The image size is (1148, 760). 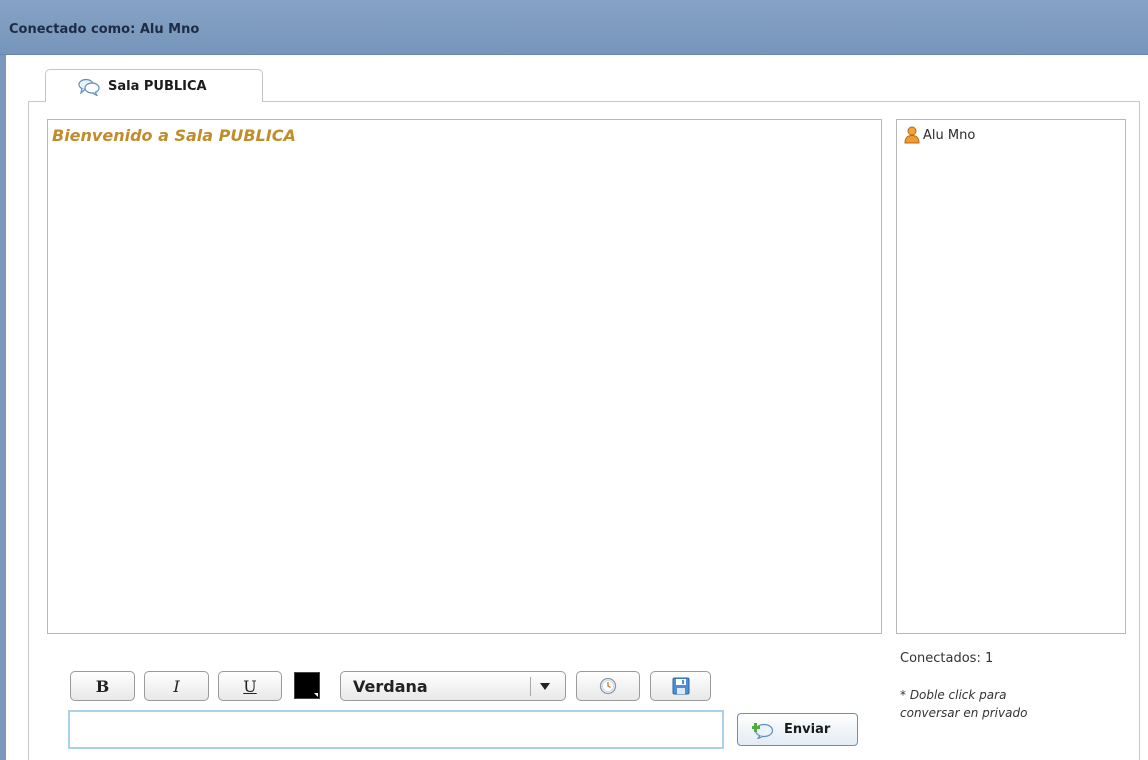 I want to click on timestamp-button, so click(x=608, y=686).